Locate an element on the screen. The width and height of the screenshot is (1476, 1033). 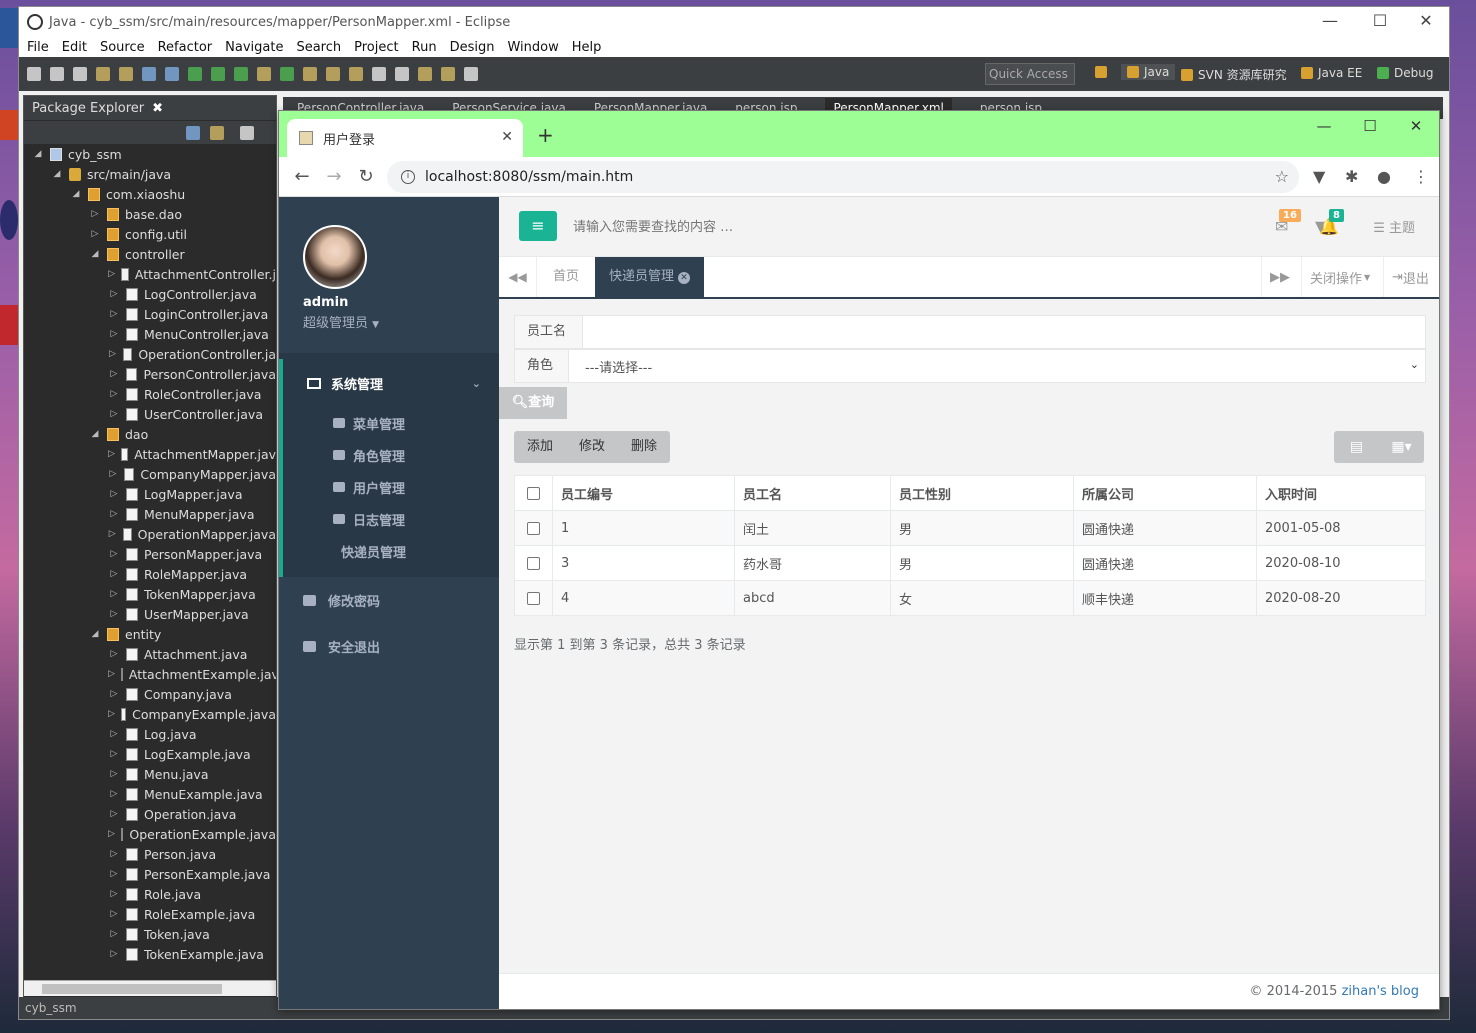
tree-item: ▷ OperationExample.java is located at coordinates (150, 834).